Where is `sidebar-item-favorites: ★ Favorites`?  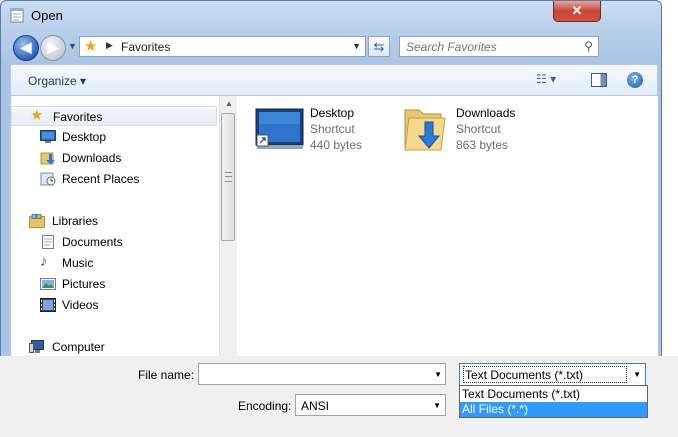 sidebar-item-favorites: ★ Favorites is located at coordinates (114, 116).